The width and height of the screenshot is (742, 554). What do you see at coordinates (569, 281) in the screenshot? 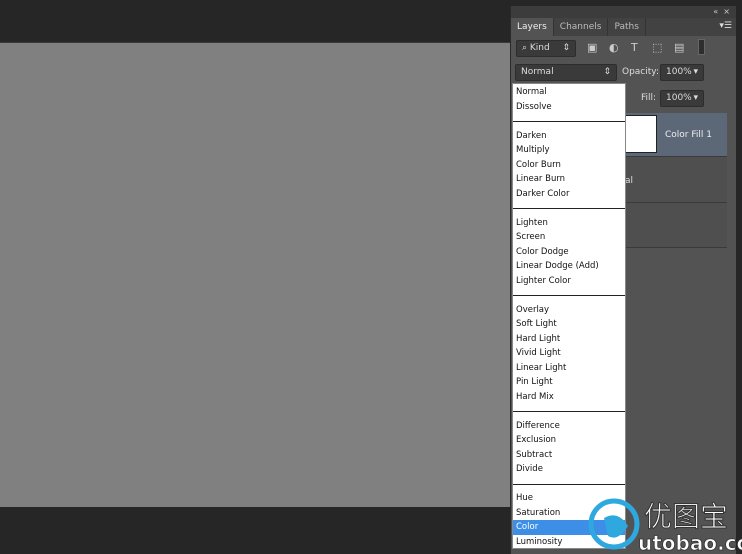
I see `blend-mode-option-lighter-color: Lighter Color` at bounding box center [569, 281].